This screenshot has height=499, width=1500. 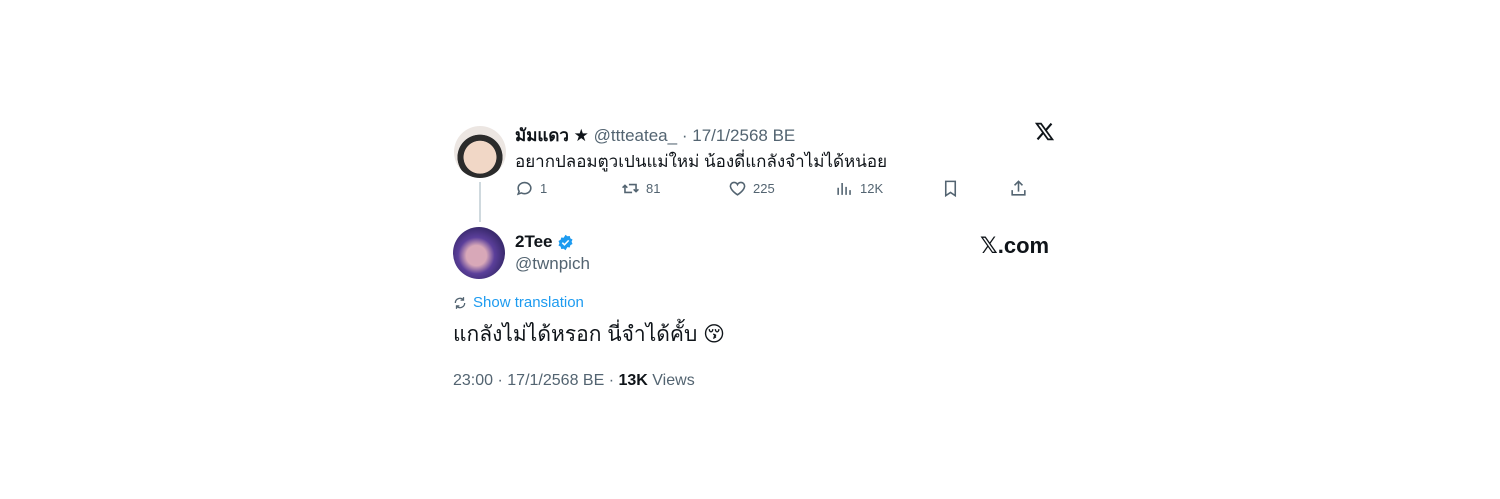 What do you see at coordinates (1014, 246) in the screenshot?
I see `xcom-branding: 𝕏.com` at bounding box center [1014, 246].